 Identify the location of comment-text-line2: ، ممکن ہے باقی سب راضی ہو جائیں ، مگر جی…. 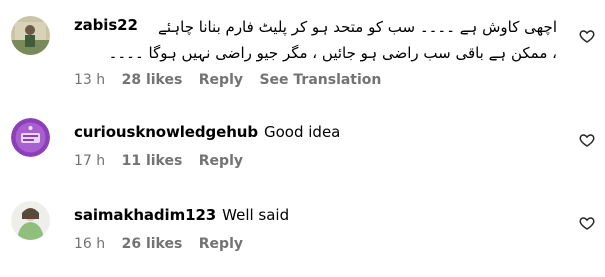
(332, 53).